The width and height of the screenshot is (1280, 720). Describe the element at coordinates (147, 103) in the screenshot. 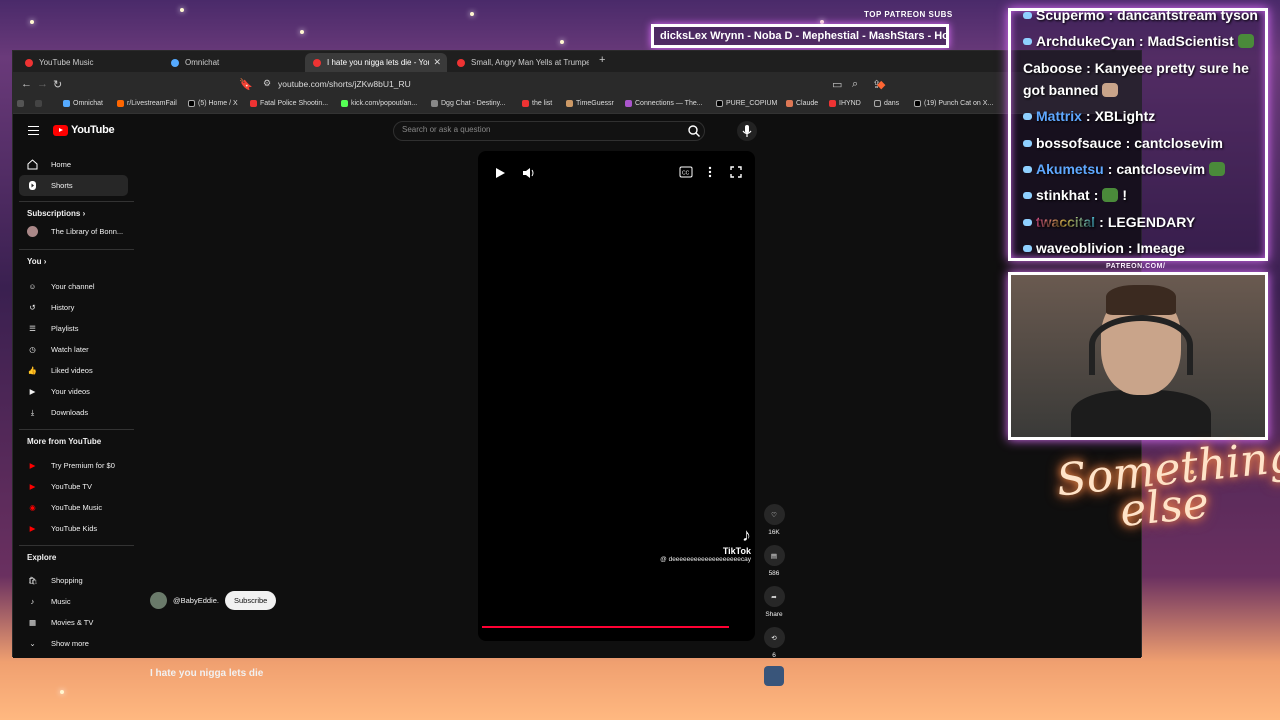

I see `bookmark-item: r/LivestreamFail` at that location.